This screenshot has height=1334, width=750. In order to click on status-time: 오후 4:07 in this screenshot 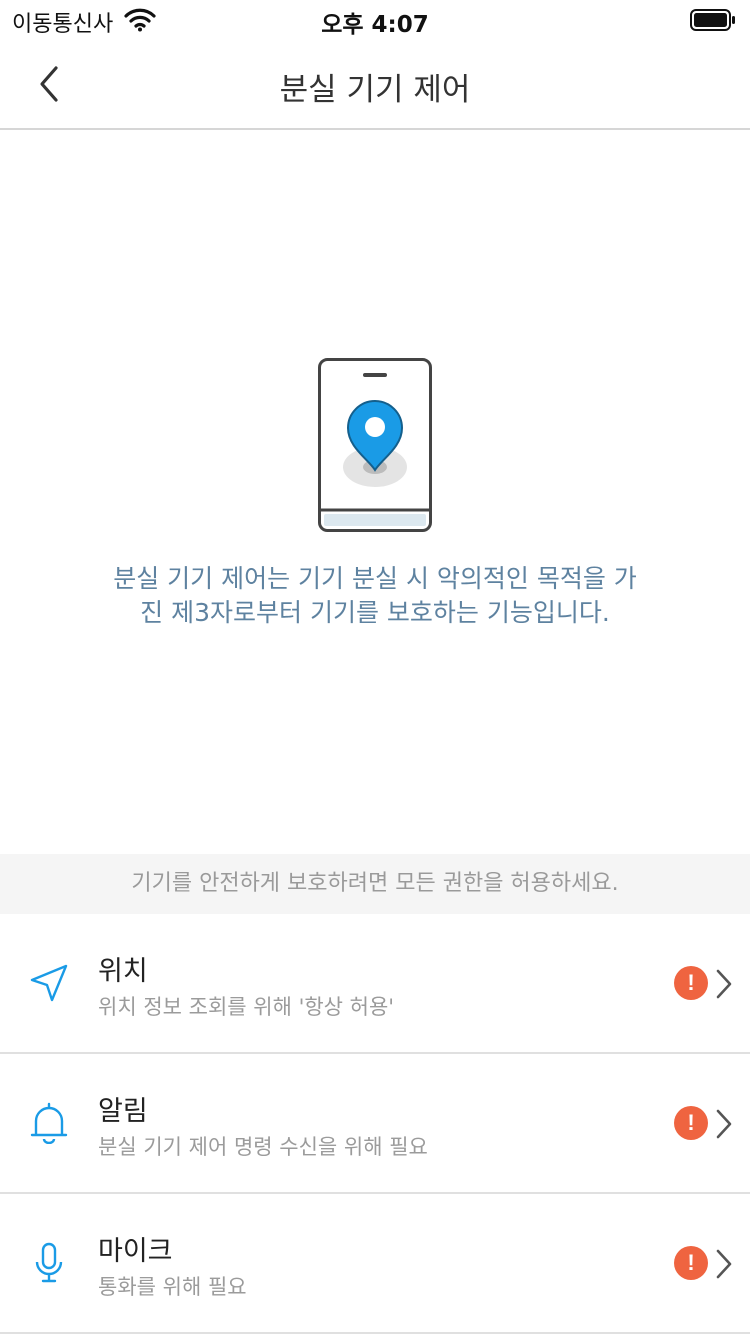, I will do `click(375, 25)`.